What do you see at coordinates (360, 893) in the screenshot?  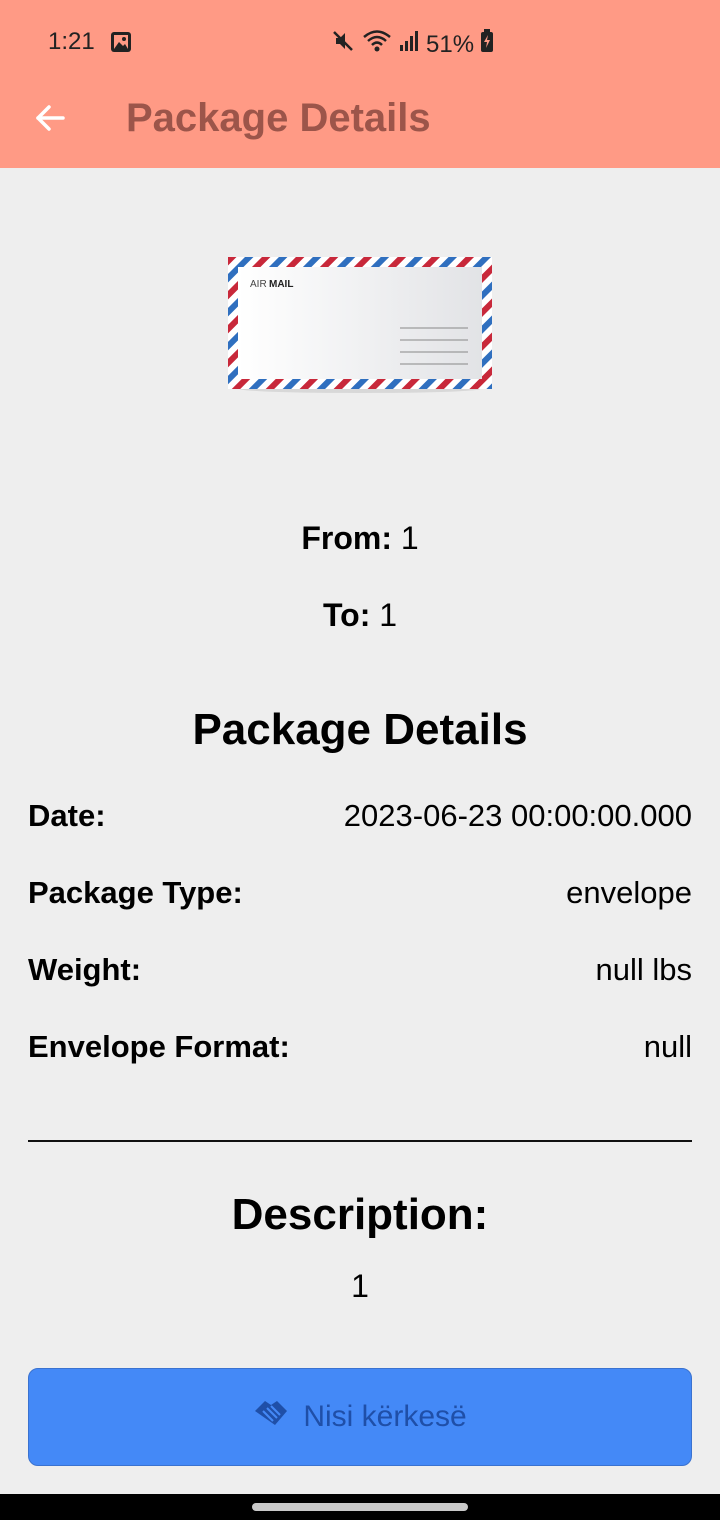 I see `detail-row-package-type: Package Type: envelope` at bounding box center [360, 893].